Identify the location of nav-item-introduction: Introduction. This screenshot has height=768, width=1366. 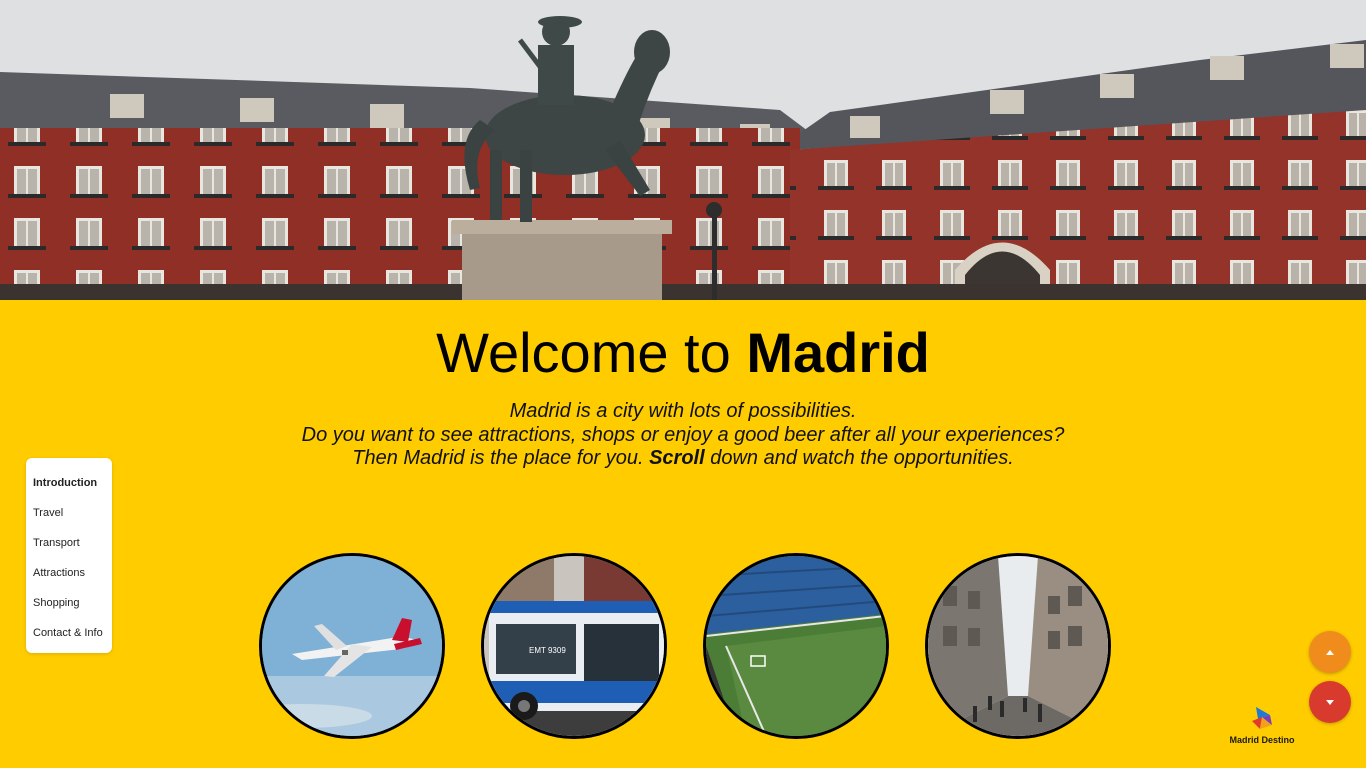
(72, 483).